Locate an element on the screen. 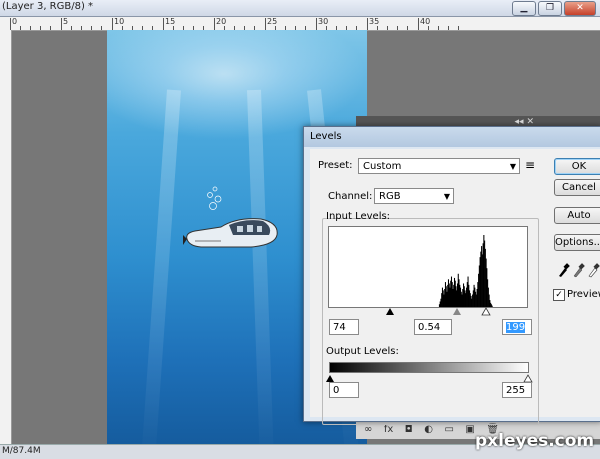 This screenshot has width=600, height=459. close-button: ✕ is located at coordinates (580, 8).